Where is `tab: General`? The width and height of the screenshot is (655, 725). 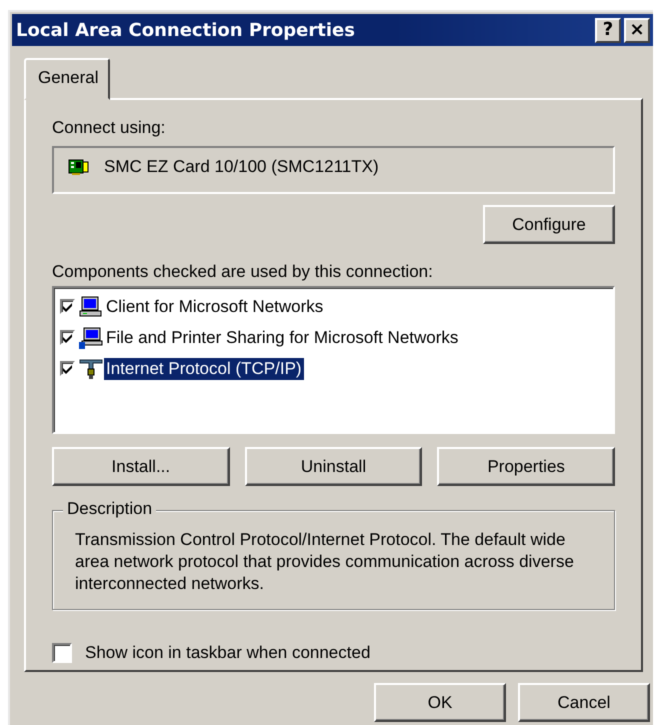
tab: General is located at coordinates (67, 79).